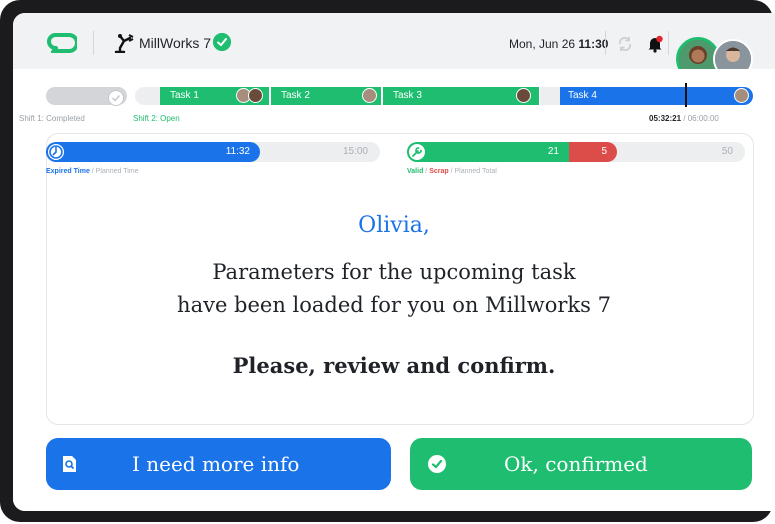  I want to click on robot-arm-icon, so click(124, 43).